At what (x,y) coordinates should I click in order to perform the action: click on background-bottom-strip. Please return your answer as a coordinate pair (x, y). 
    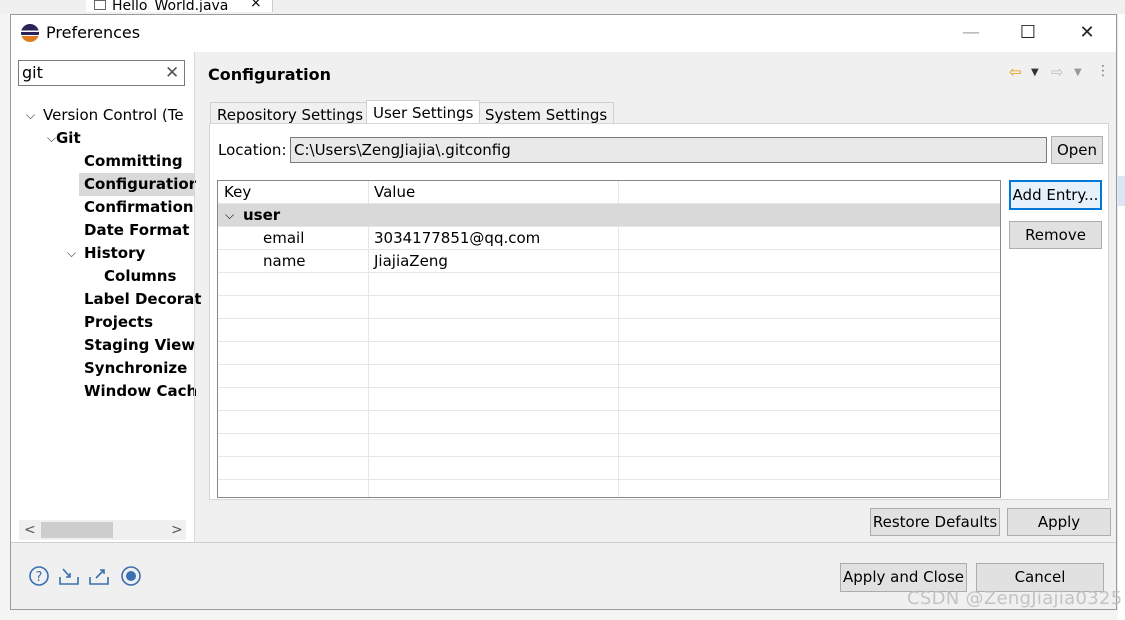
    Looking at the image, I should click on (564, 615).